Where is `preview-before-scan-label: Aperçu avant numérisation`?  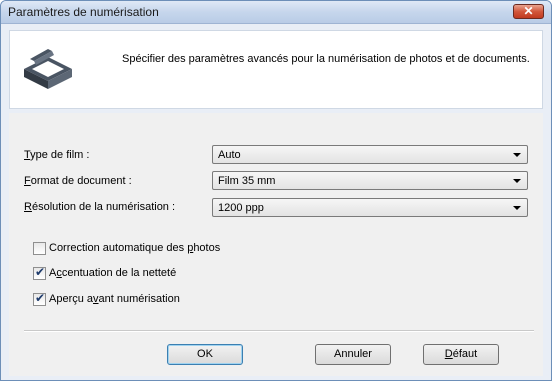
preview-before-scan-label: Aperçu avant numérisation is located at coordinates (114, 299).